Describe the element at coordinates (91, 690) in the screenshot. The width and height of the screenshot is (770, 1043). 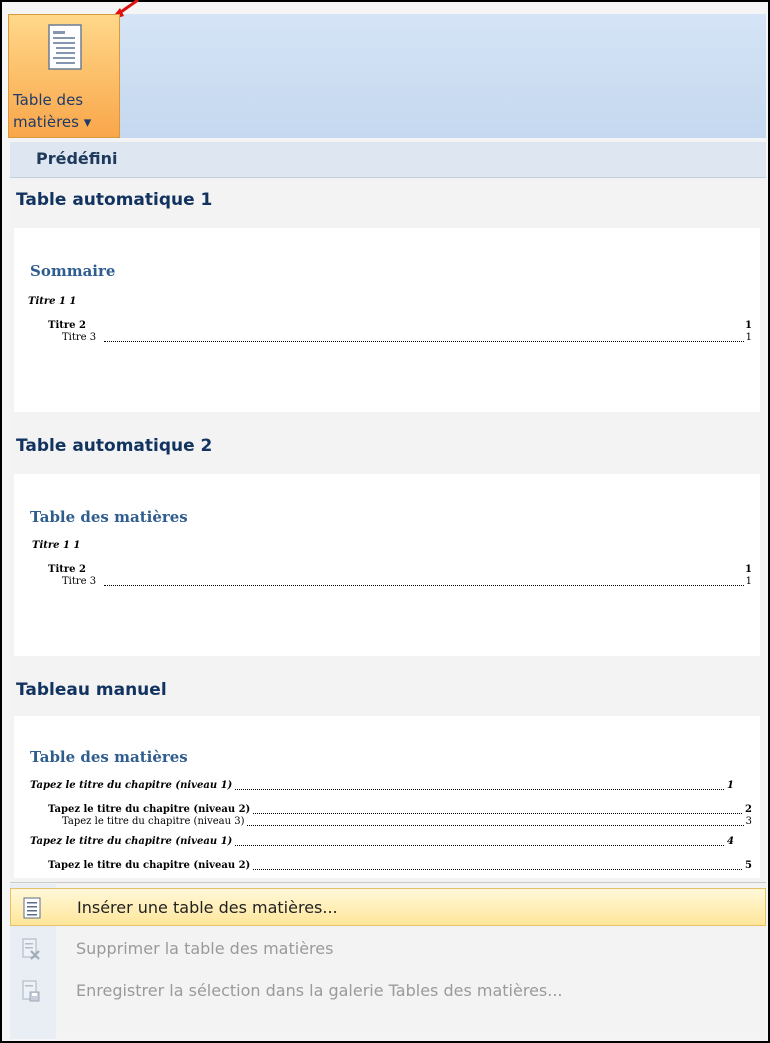
I see `section-title-manual: Tableau manuel` at that location.